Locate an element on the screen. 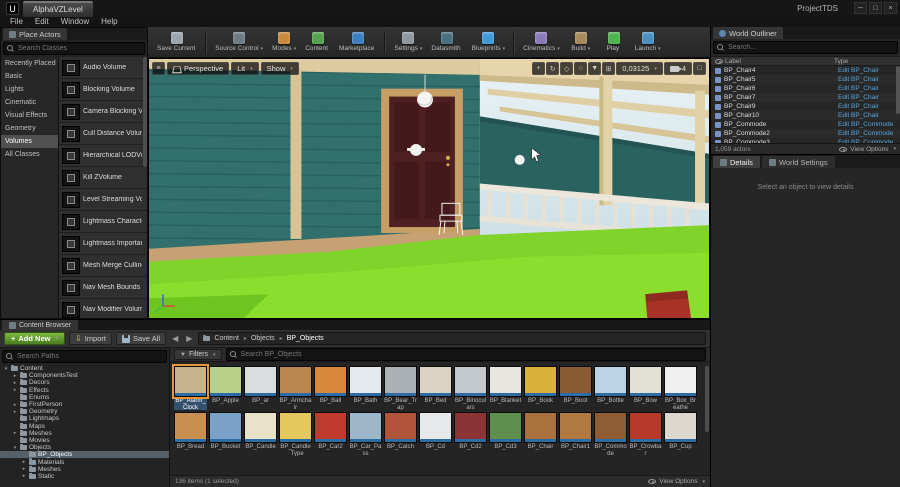 The image size is (900, 487). asset-tile: BP_Cd2 is located at coordinates (470, 434).